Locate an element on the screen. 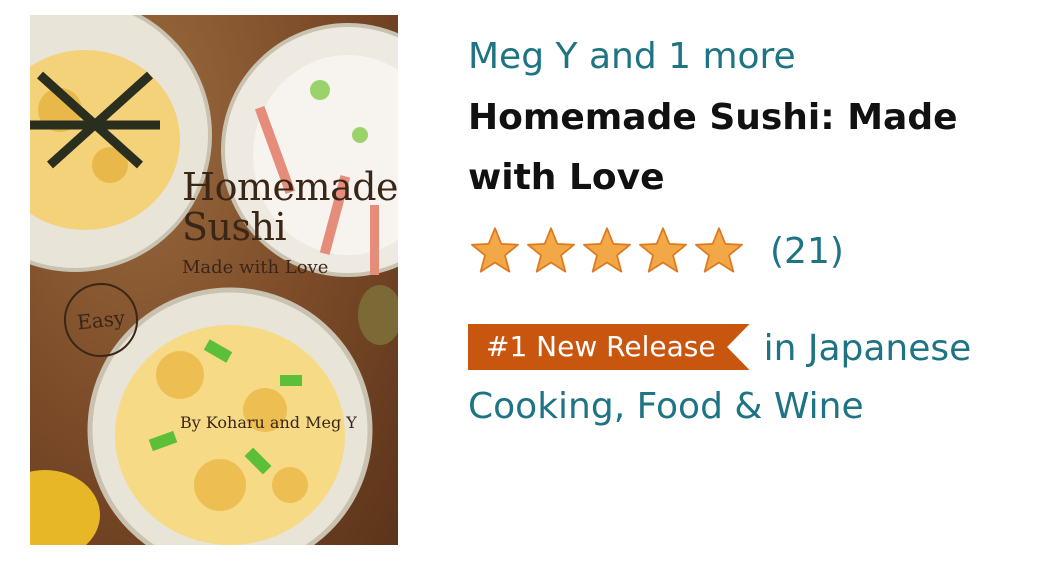 The width and height of the screenshot is (1055, 568). cover-subtitle: Made with Love is located at coordinates (255, 267).